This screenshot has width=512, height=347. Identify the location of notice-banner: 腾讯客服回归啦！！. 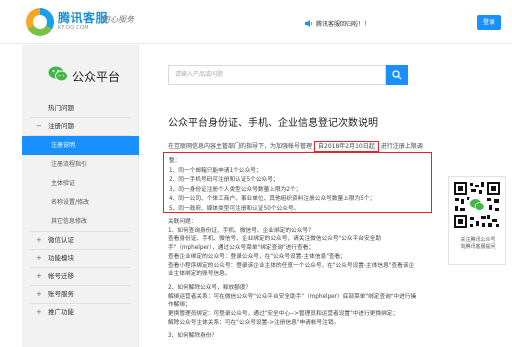
(337, 23).